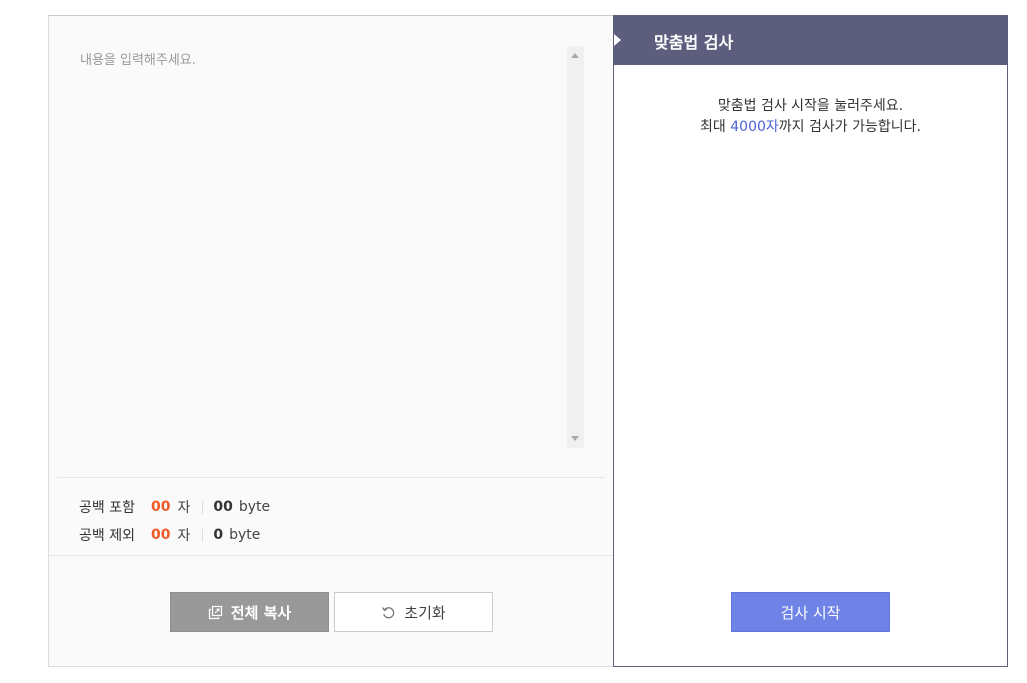 This screenshot has width=1027, height=683. Describe the element at coordinates (575, 247) in the screenshot. I see `textarea-scrollbar` at that location.